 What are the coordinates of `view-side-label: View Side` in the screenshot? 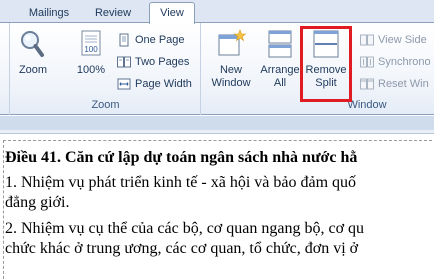 It's located at (402, 40).